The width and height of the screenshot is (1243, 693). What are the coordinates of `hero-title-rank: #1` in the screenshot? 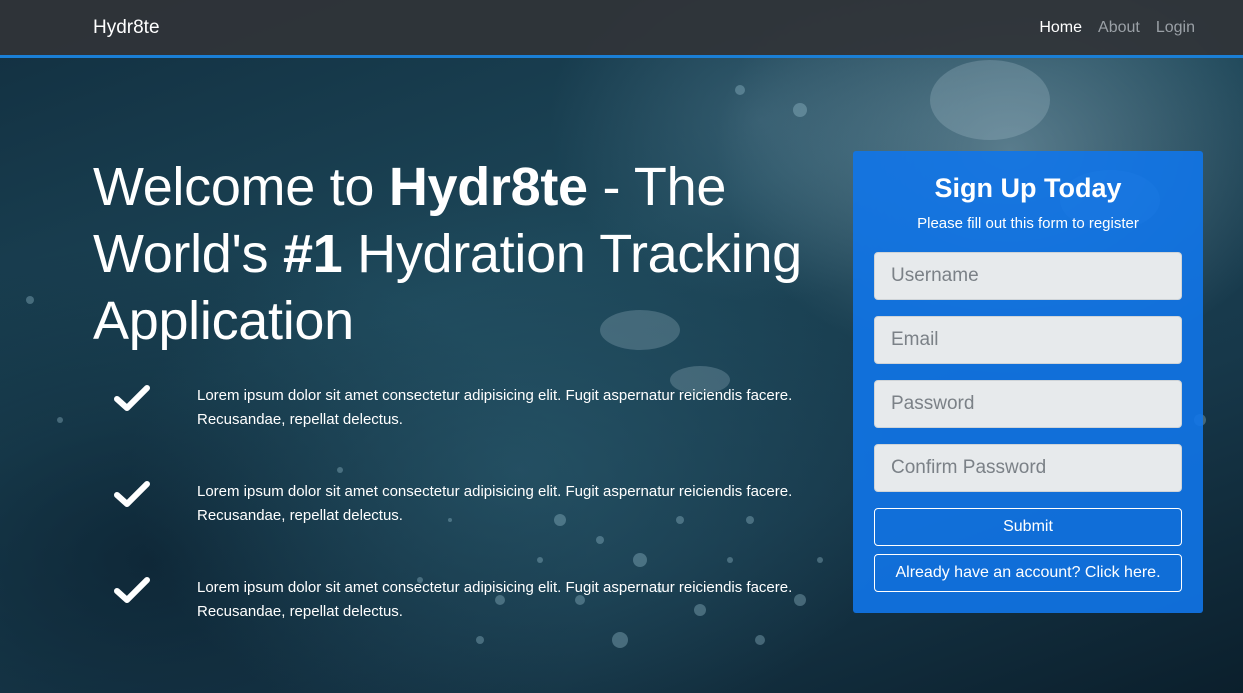 It's located at (312, 254).